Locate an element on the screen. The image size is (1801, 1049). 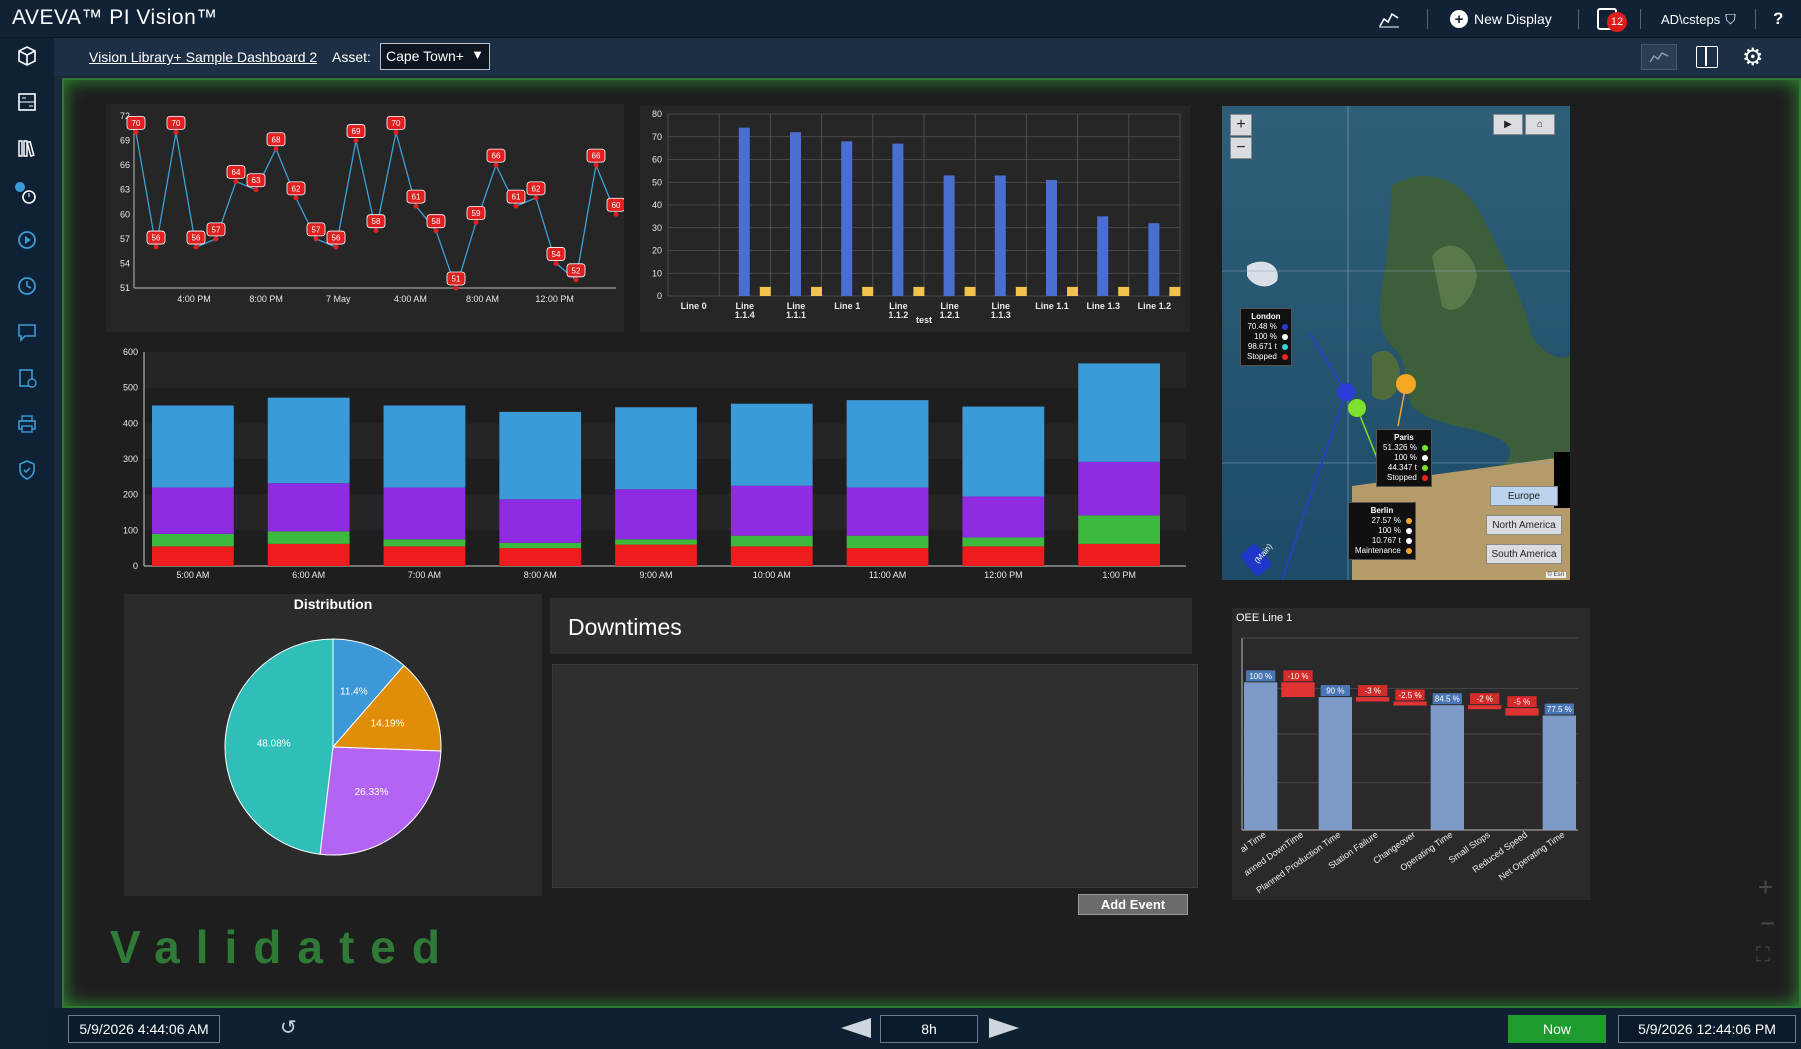
x-tick-label: 6:00 AM is located at coordinates (308, 575).